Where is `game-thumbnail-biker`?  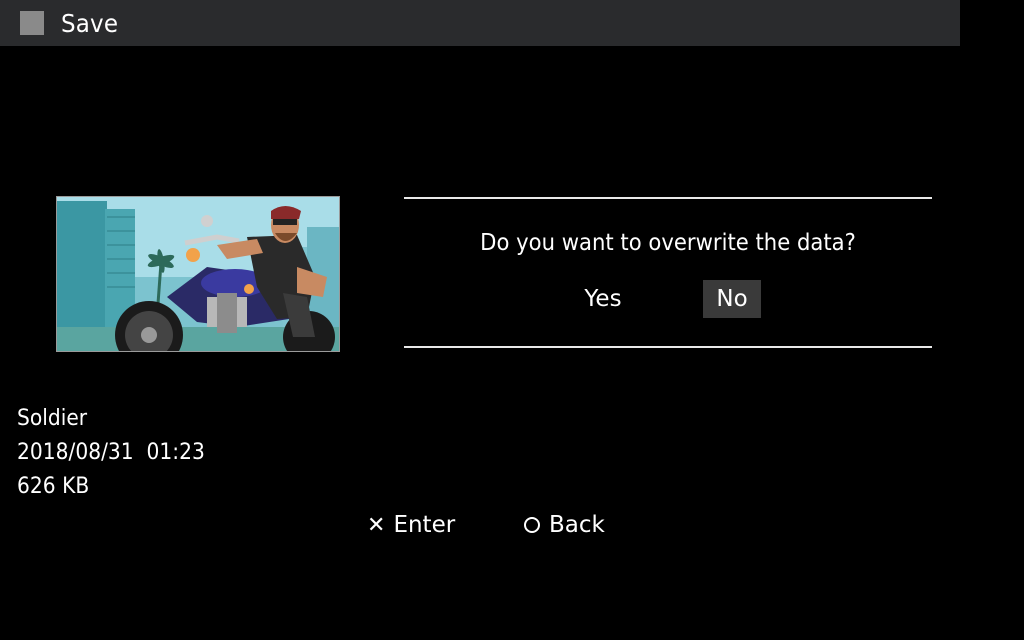 game-thumbnail-biker is located at coordinates (198, 274).